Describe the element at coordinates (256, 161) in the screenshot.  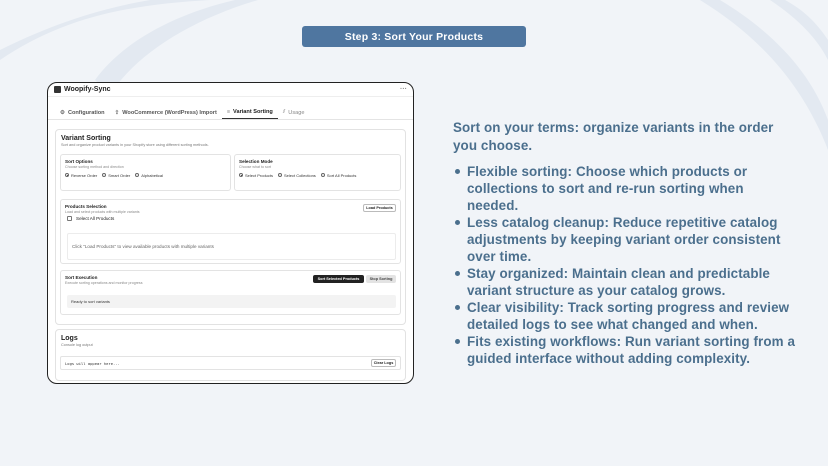
I see `selection-mode-title: Selection Mode` at that location.